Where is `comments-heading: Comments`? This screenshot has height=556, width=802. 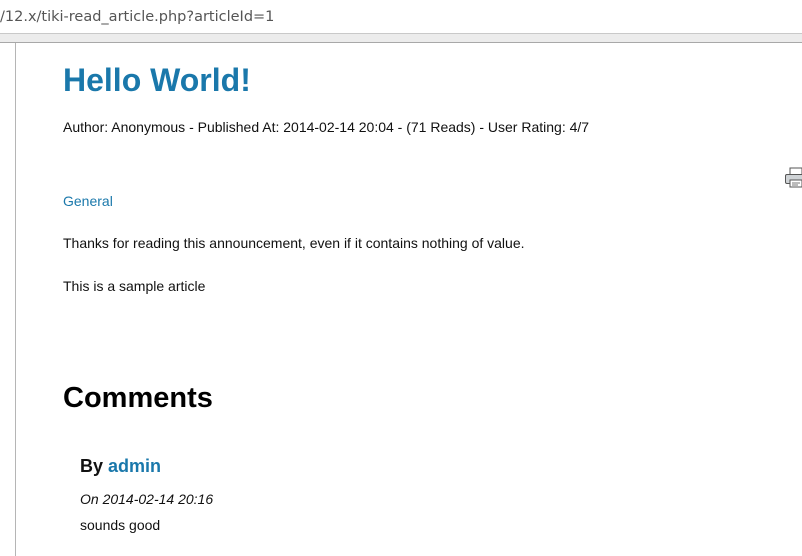
comments-heading: Comments is located at coordinates (138, 398).